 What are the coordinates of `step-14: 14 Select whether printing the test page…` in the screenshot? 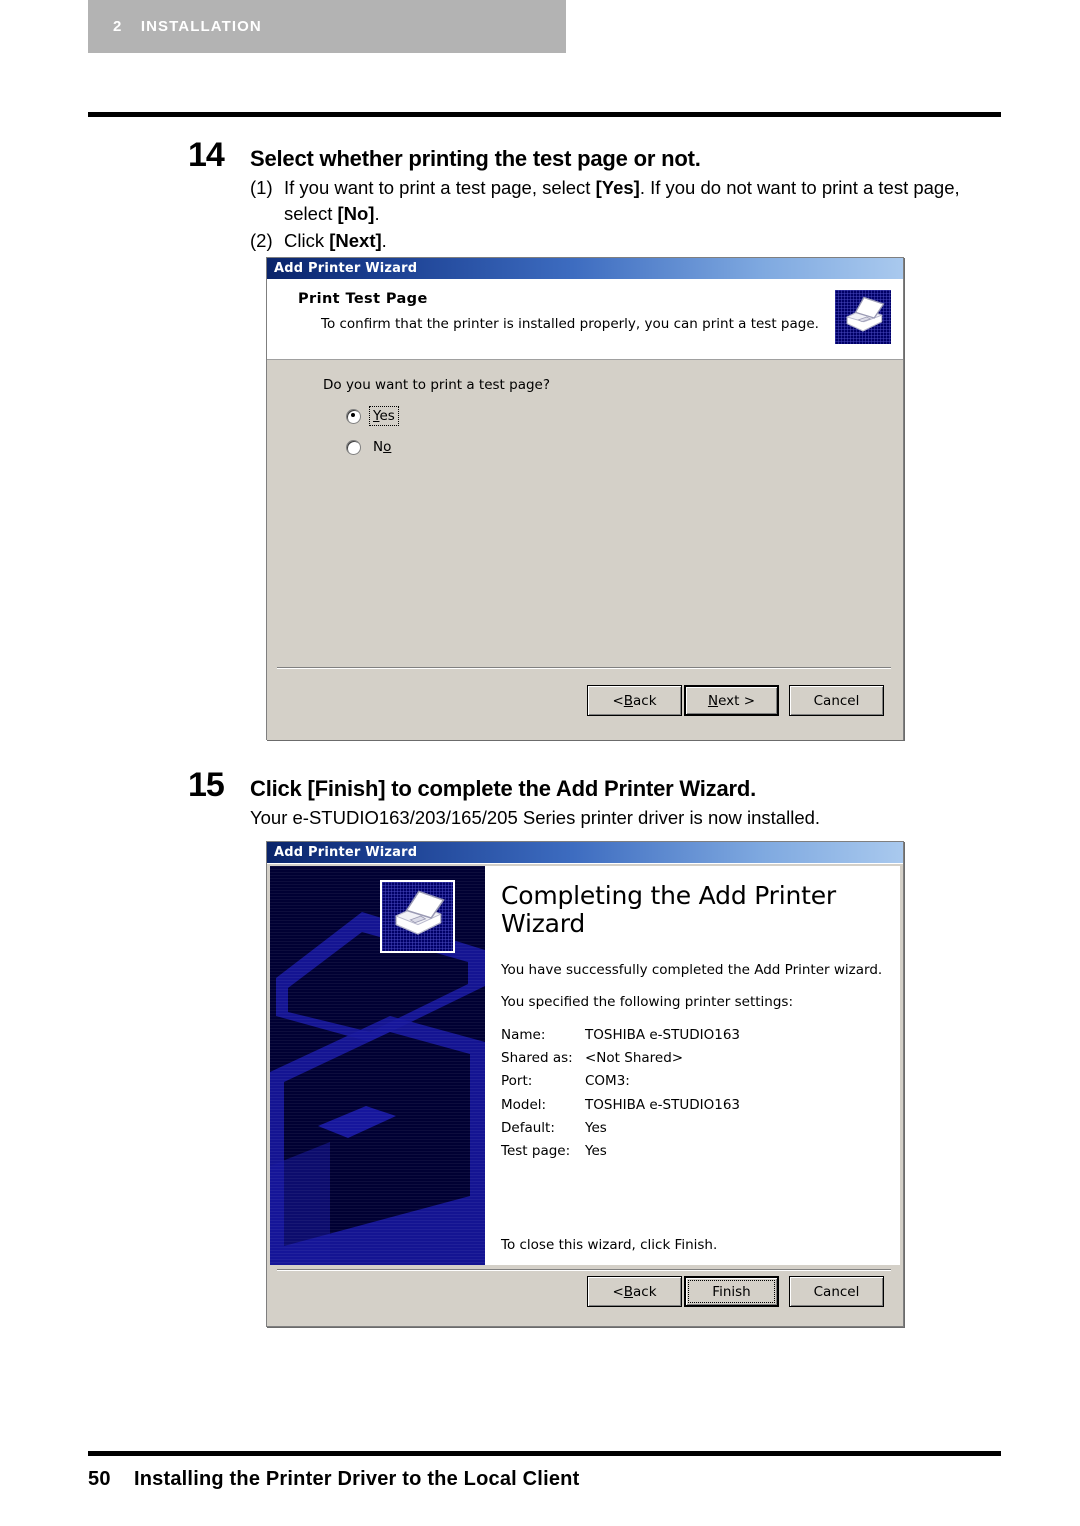 It's located at (598, 195).